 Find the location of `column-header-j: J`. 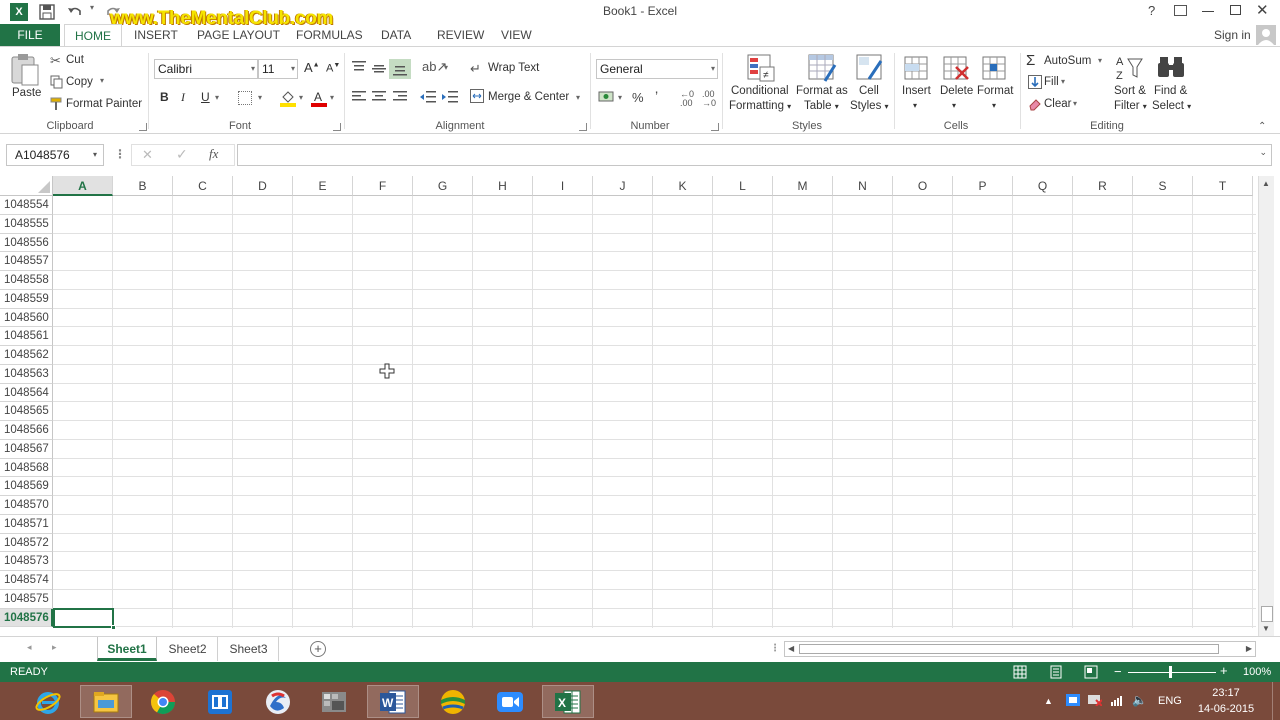

column-header-j: J is located at coordinates (623, 186).